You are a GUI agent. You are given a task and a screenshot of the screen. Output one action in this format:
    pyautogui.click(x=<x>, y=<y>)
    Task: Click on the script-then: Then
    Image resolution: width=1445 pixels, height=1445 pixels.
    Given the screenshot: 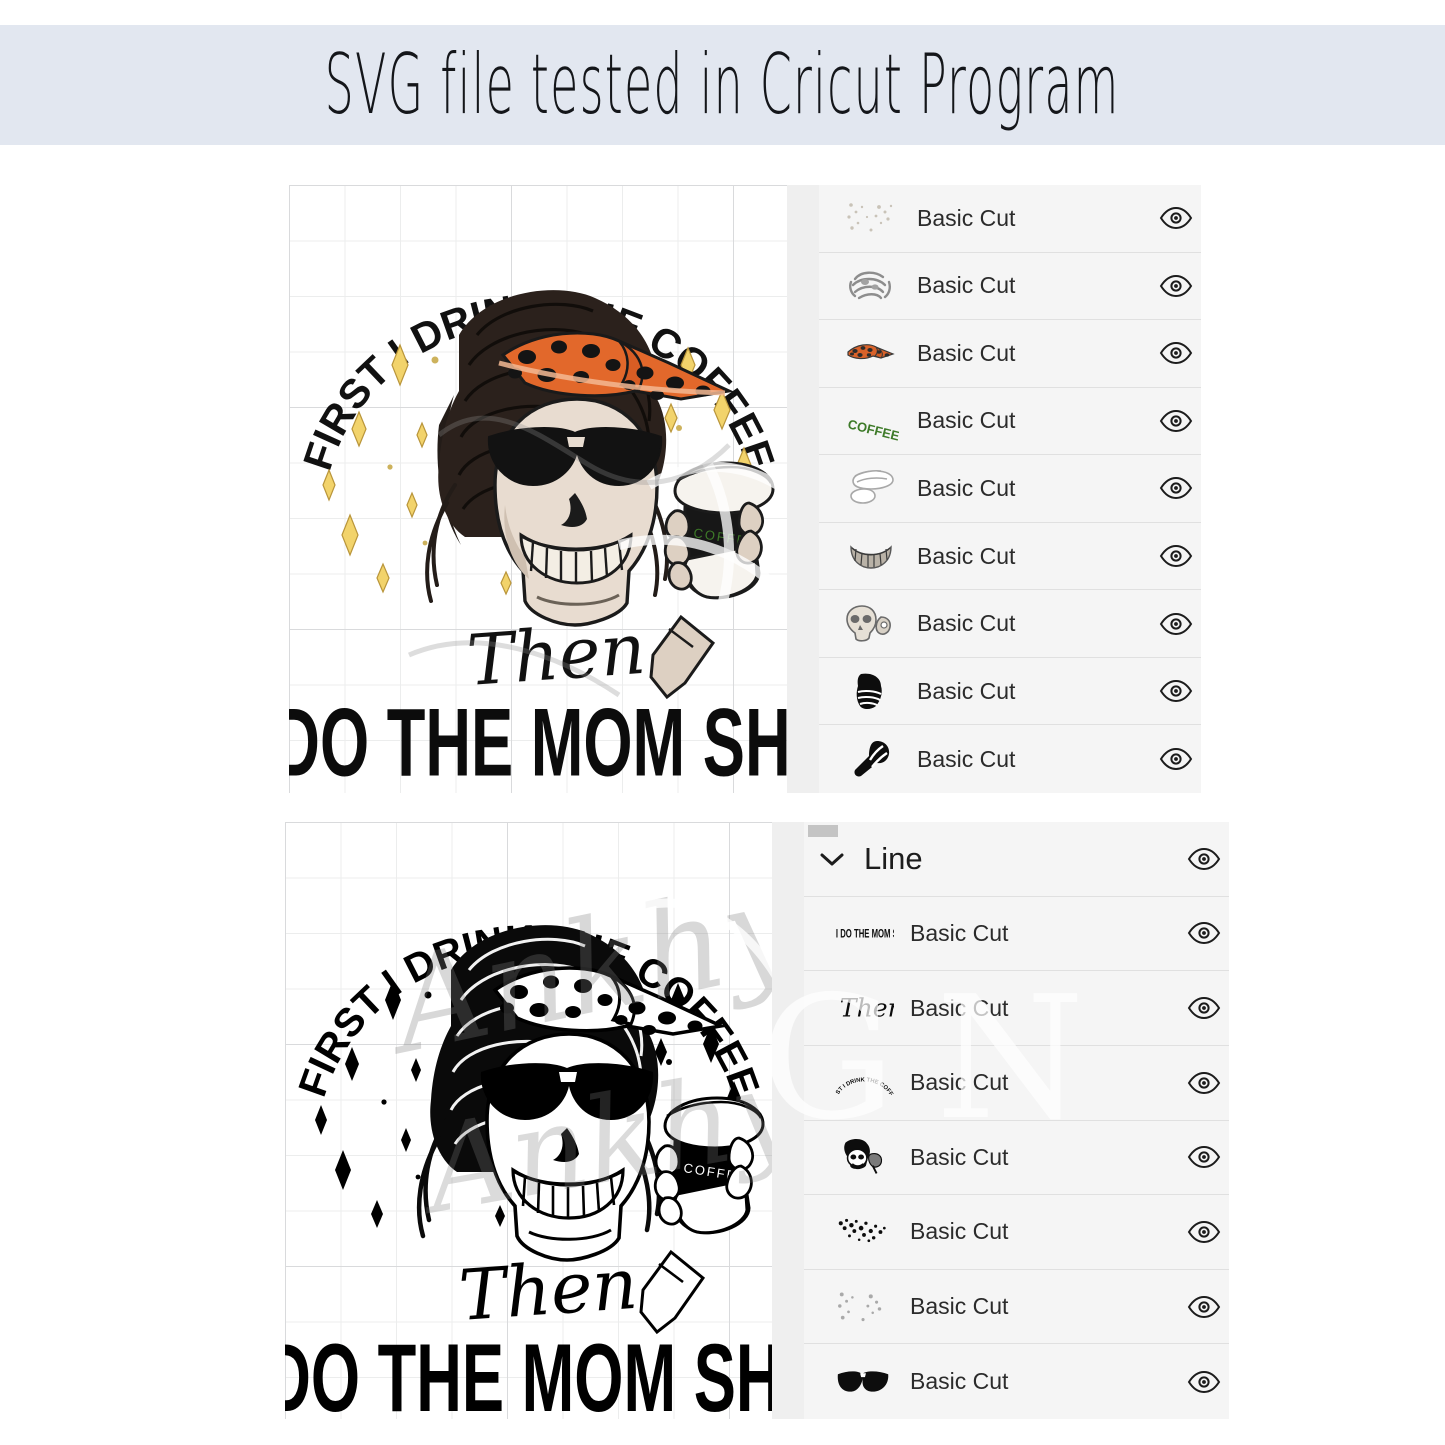 What is the action you would take?
    pyautogui.click(x=556, y=655)
    